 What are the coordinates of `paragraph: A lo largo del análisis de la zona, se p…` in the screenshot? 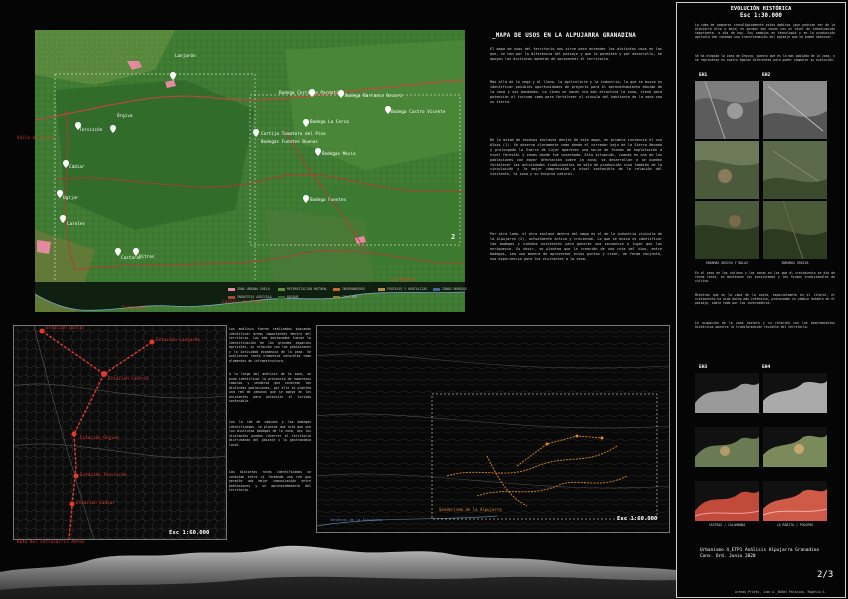 It's located at (270, 387).